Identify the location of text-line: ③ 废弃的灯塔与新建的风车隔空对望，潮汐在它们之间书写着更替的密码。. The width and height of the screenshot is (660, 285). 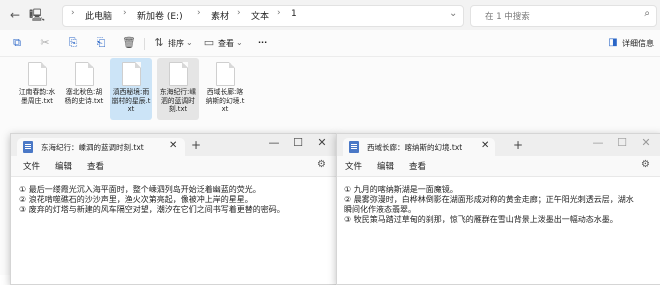
(152, 209).